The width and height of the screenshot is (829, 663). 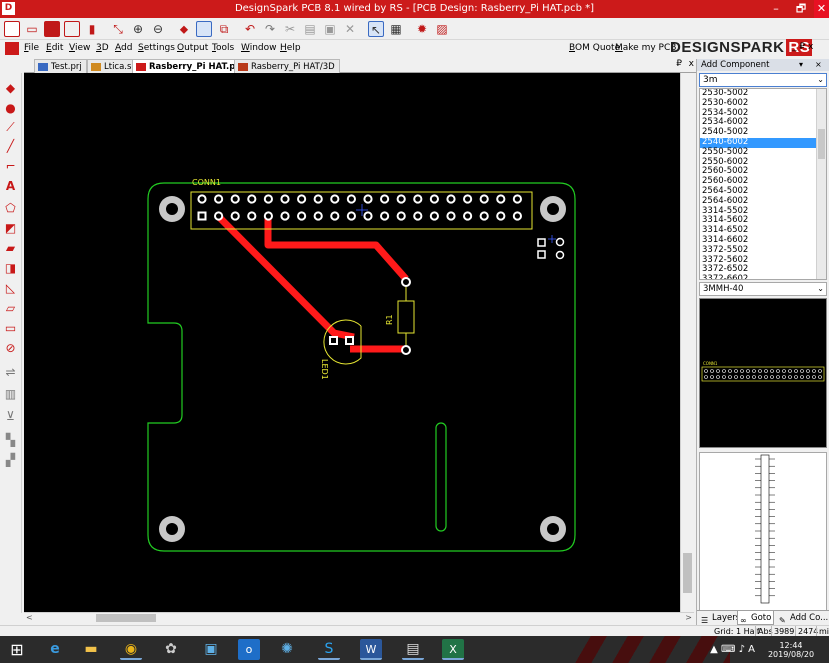 I want to click on menu-3d: 3D, so click(x=102, y=48).